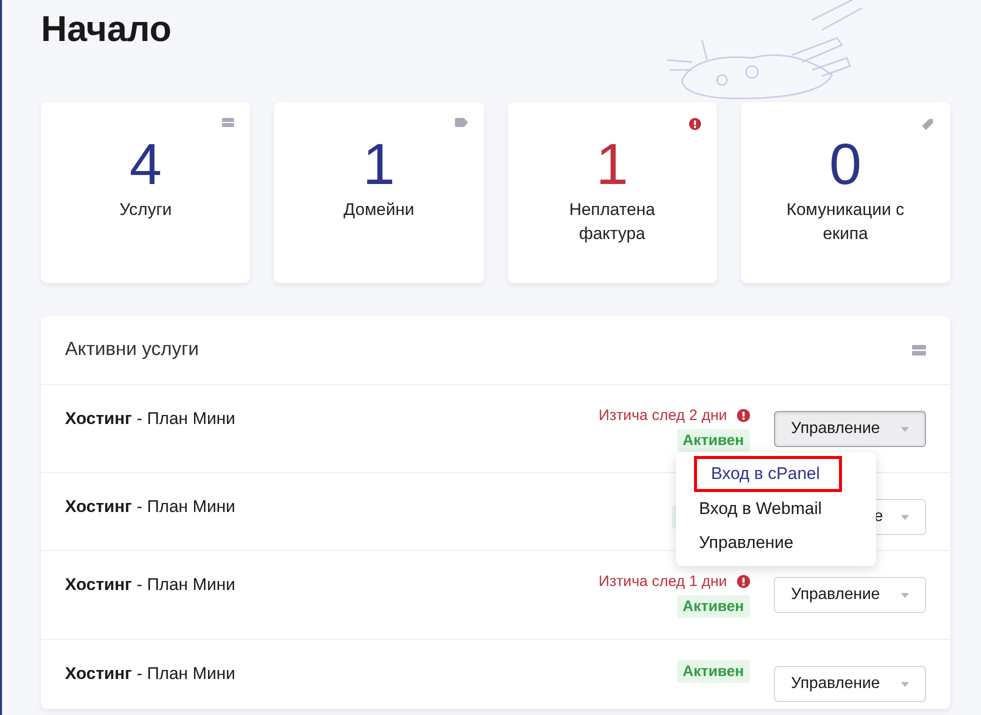 The height and width of the screenshot is (715, 981). I want to click on stat-card: 1 Неплатена фактура, so click(612, 192).